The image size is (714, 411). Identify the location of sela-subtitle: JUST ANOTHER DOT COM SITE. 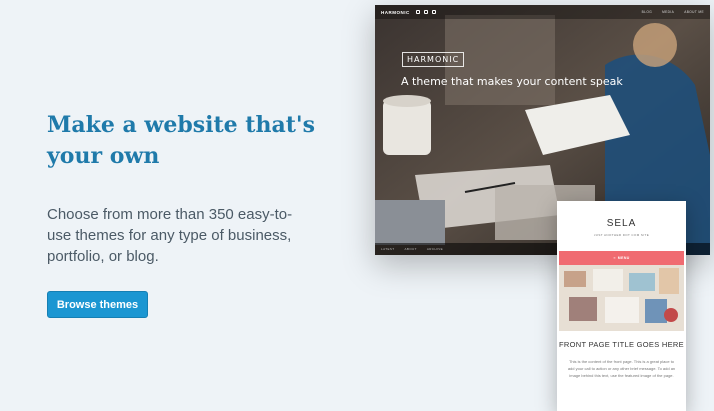
(621, 235).